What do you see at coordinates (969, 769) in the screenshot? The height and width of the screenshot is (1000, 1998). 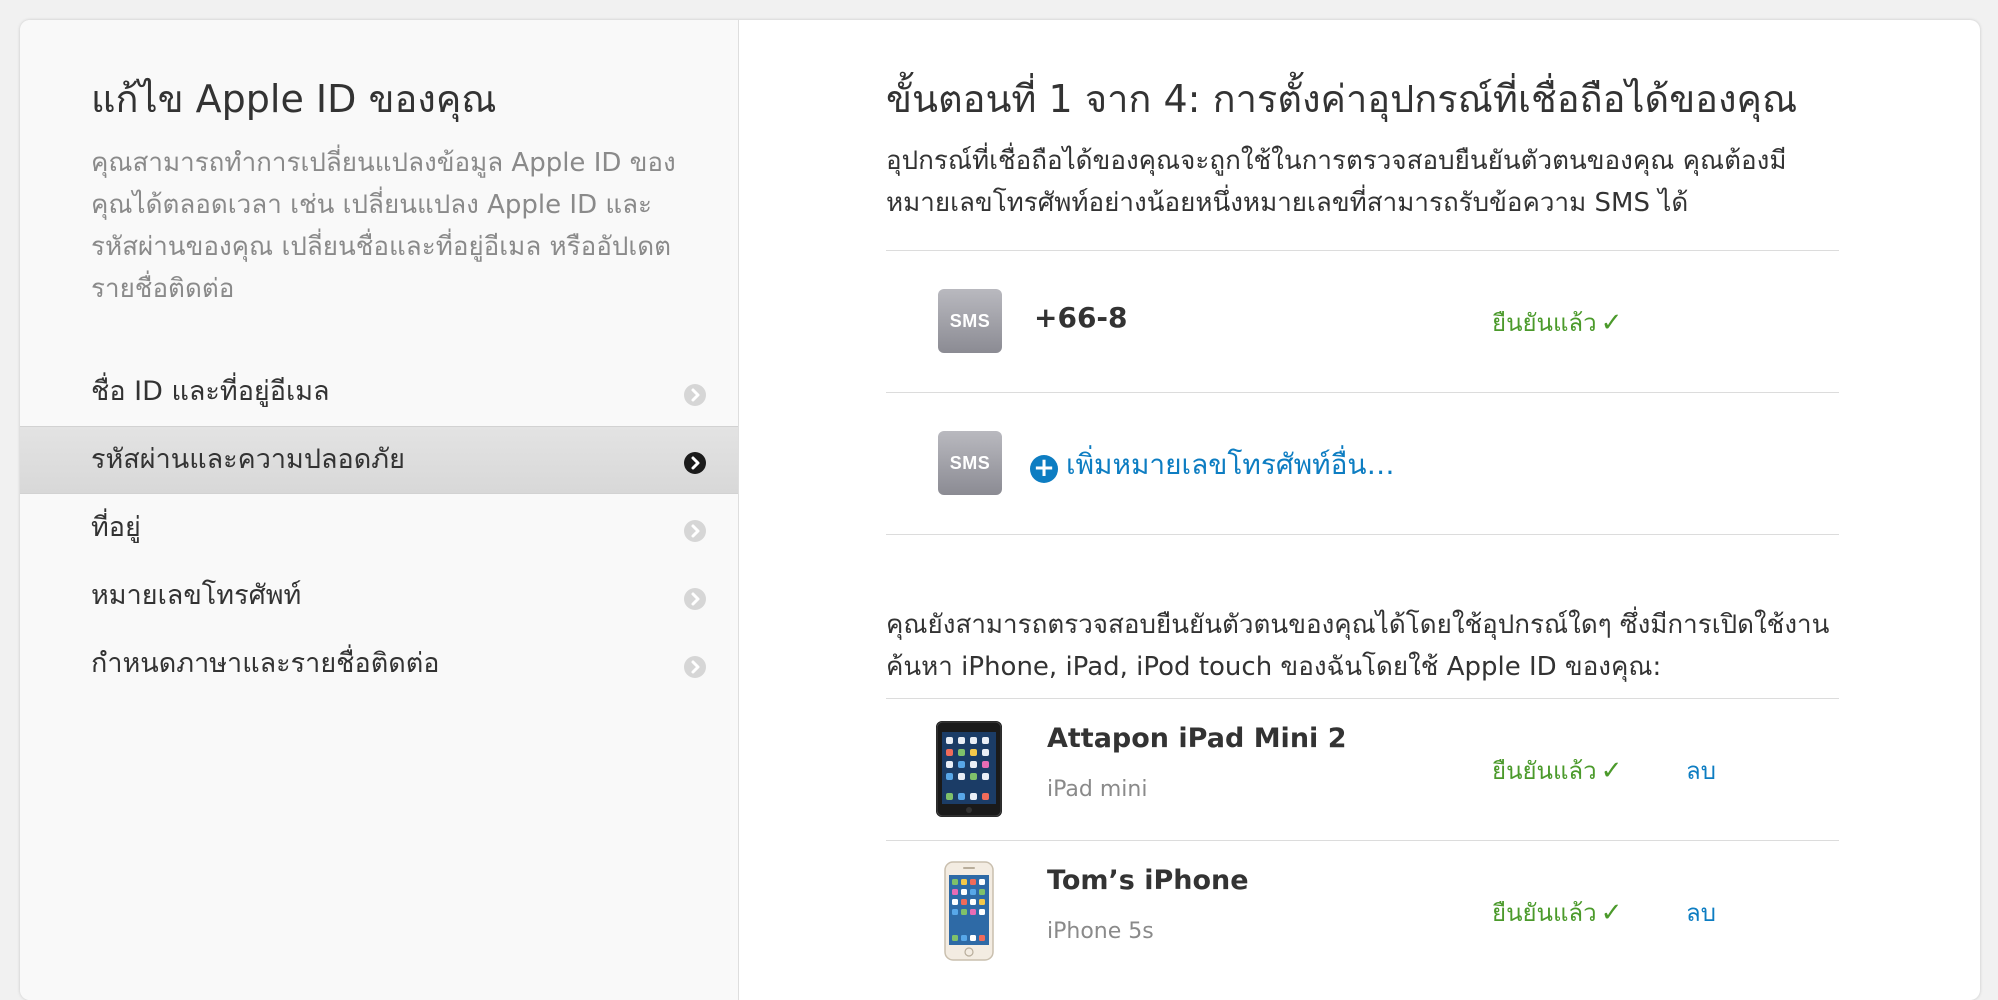 I see `ipad-icon` at bounding box center [969, 769].